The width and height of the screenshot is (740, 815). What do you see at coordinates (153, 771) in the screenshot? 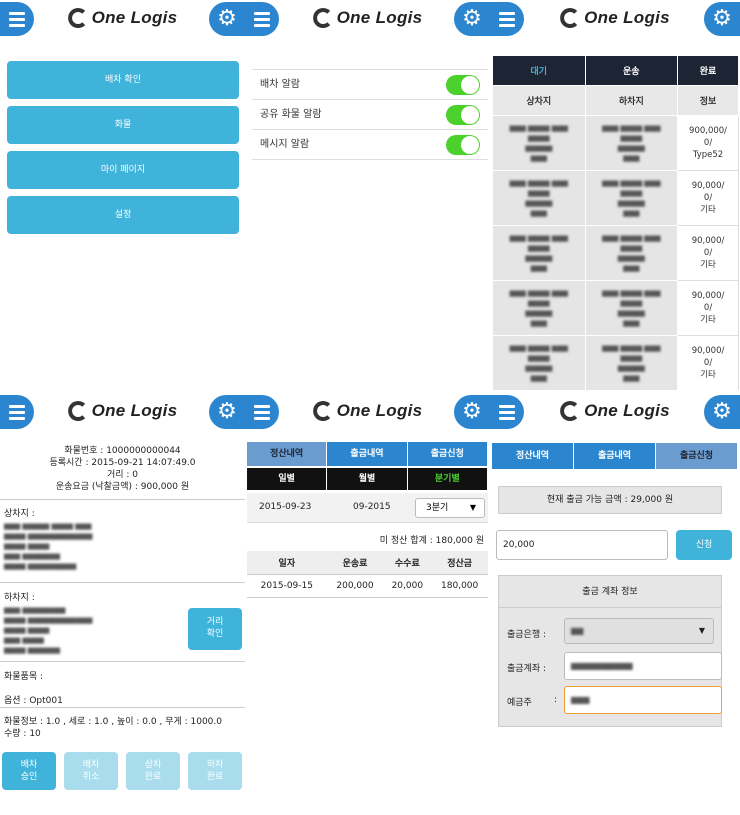
I see `pickup-complete-button: 상차 완료` at bounding box center [153, 771].